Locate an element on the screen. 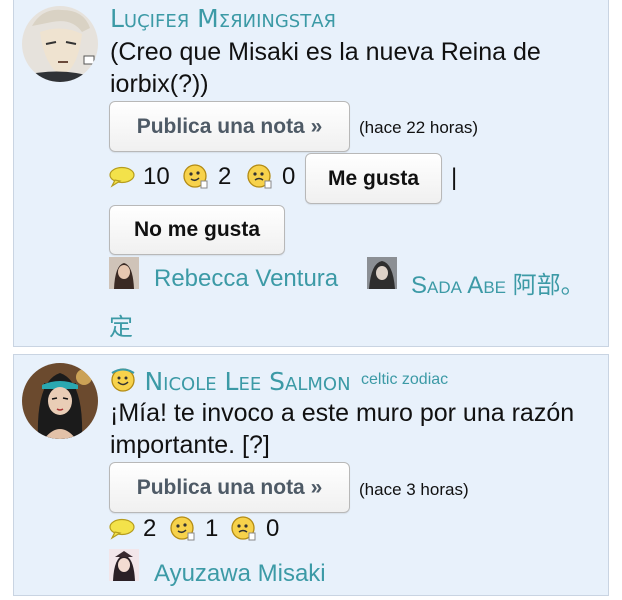 The height and width of the screenshot is (600, 622). like-count: 2 is located at coordinates (206, 177).